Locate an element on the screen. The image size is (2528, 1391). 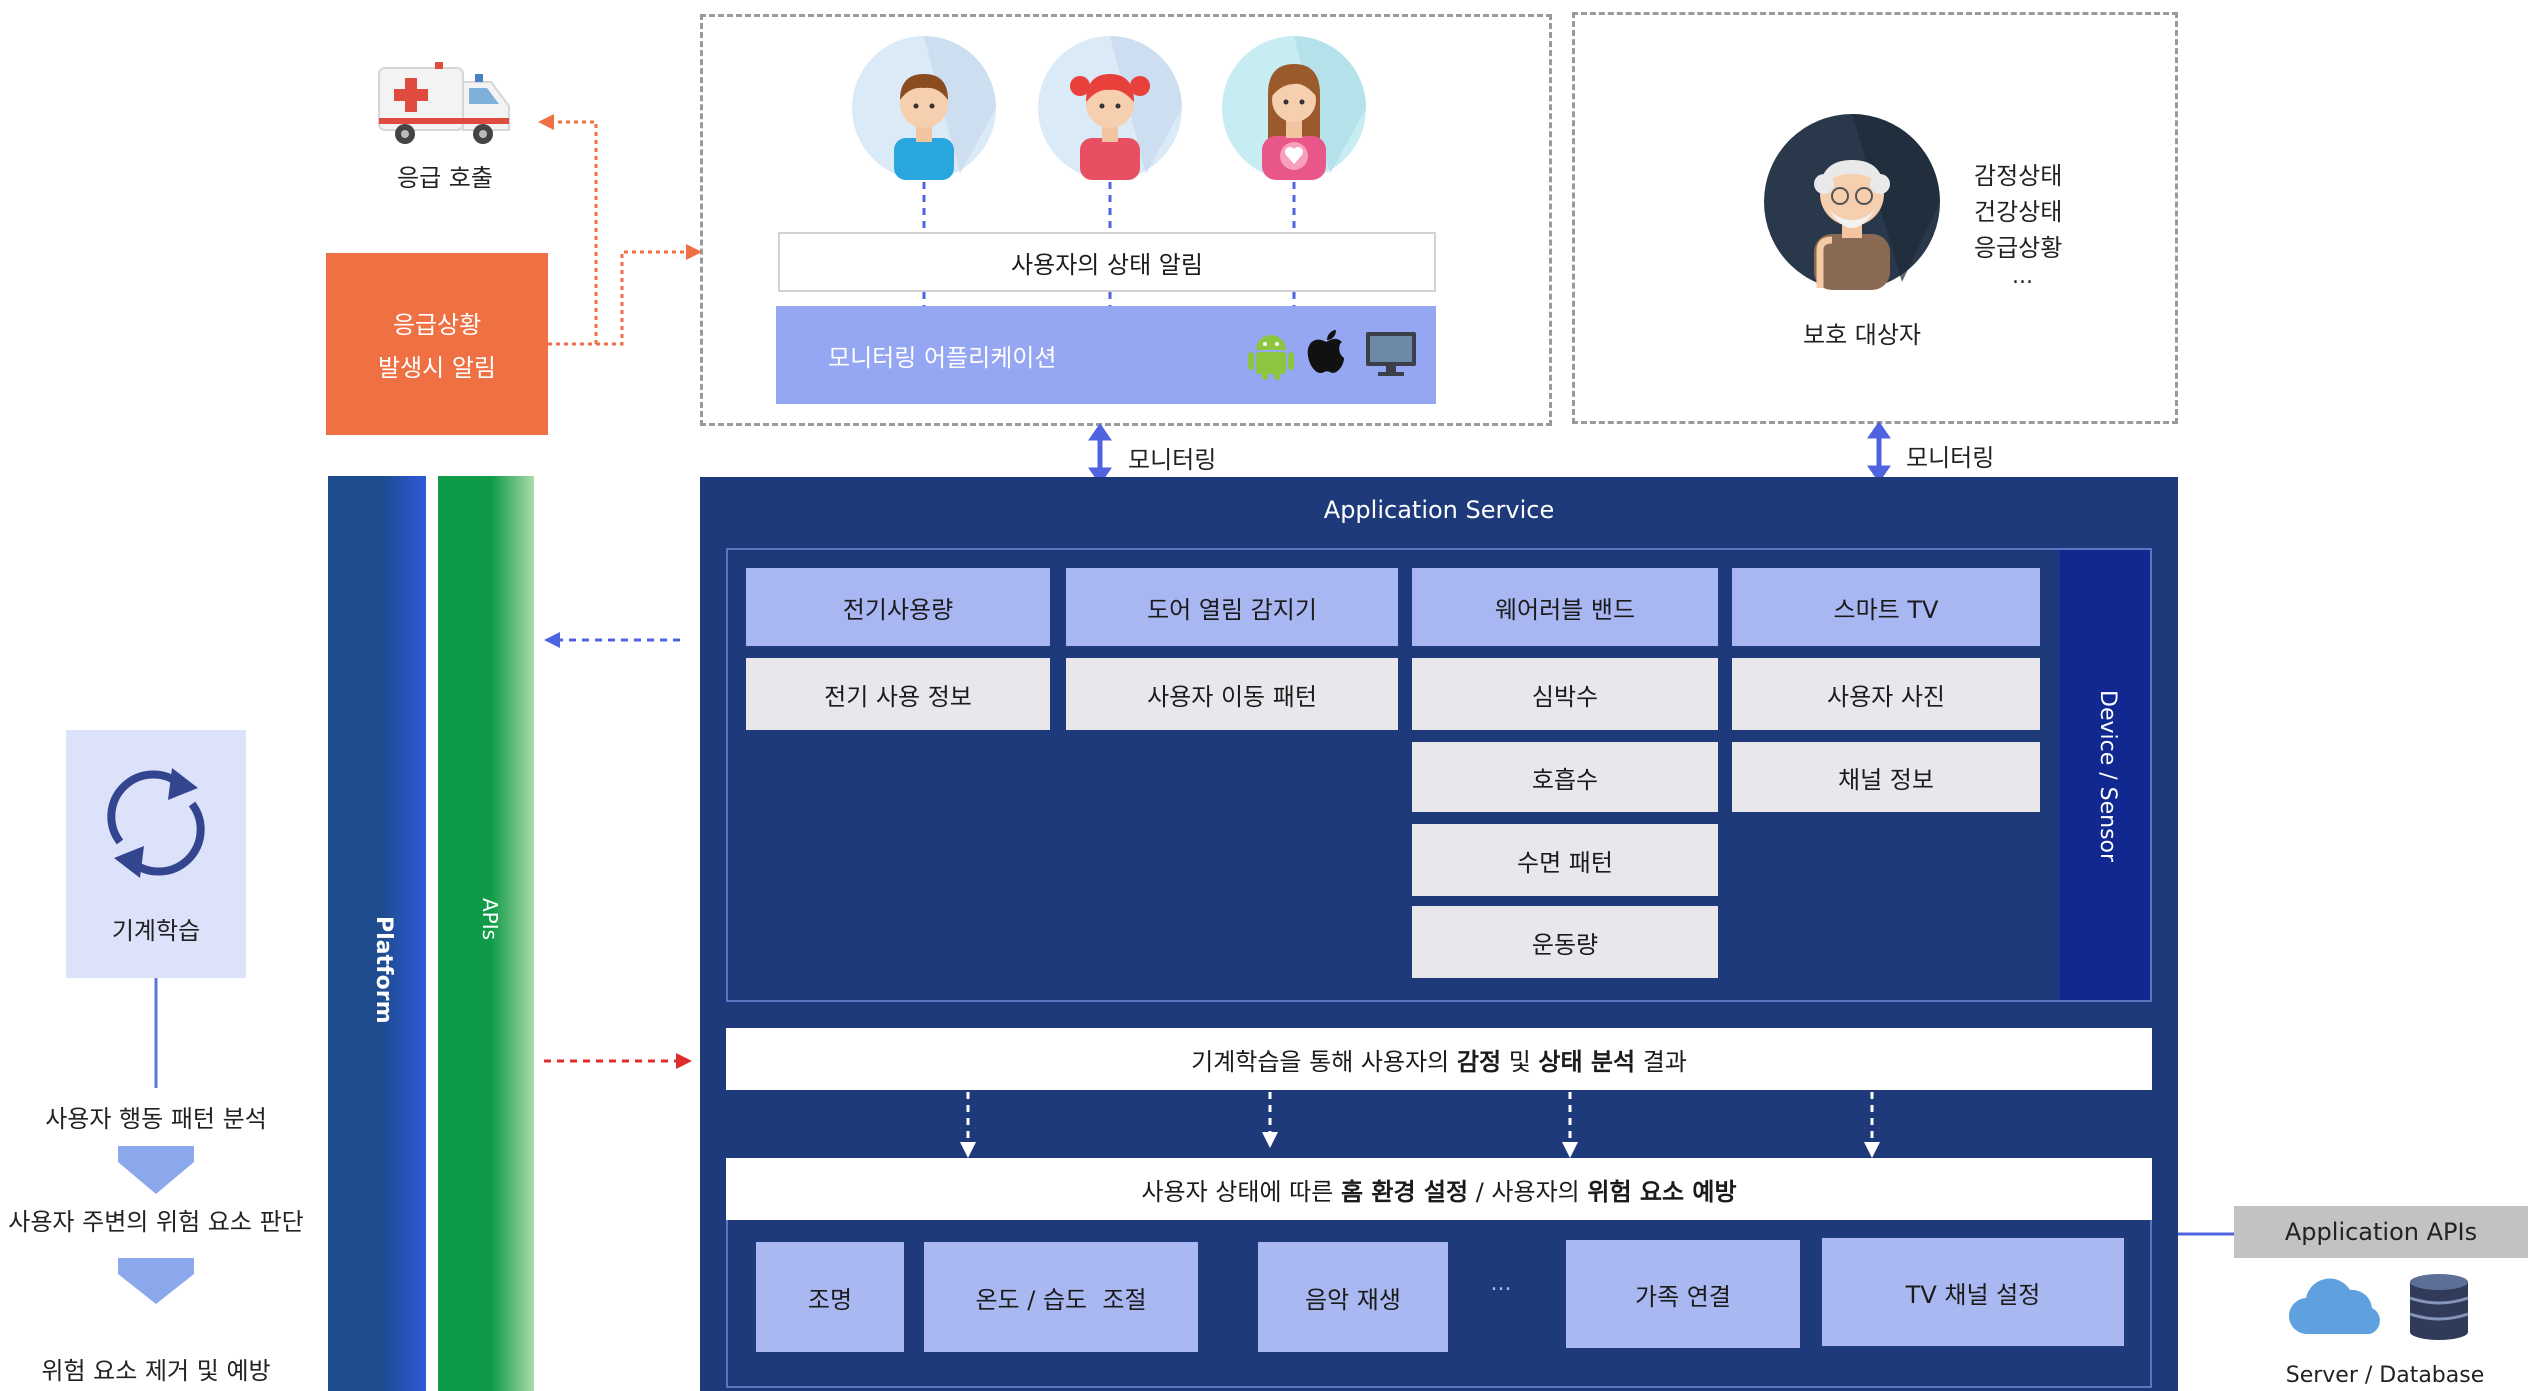
app-apis-connector is located at coordinates (2207, 1234).